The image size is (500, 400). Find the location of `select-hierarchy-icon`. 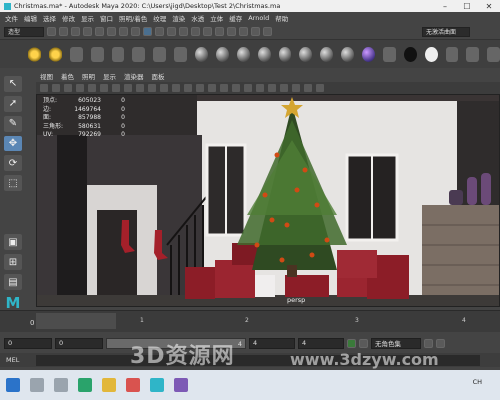

select-hierarchy-icon is located at coordinates (111, 31).